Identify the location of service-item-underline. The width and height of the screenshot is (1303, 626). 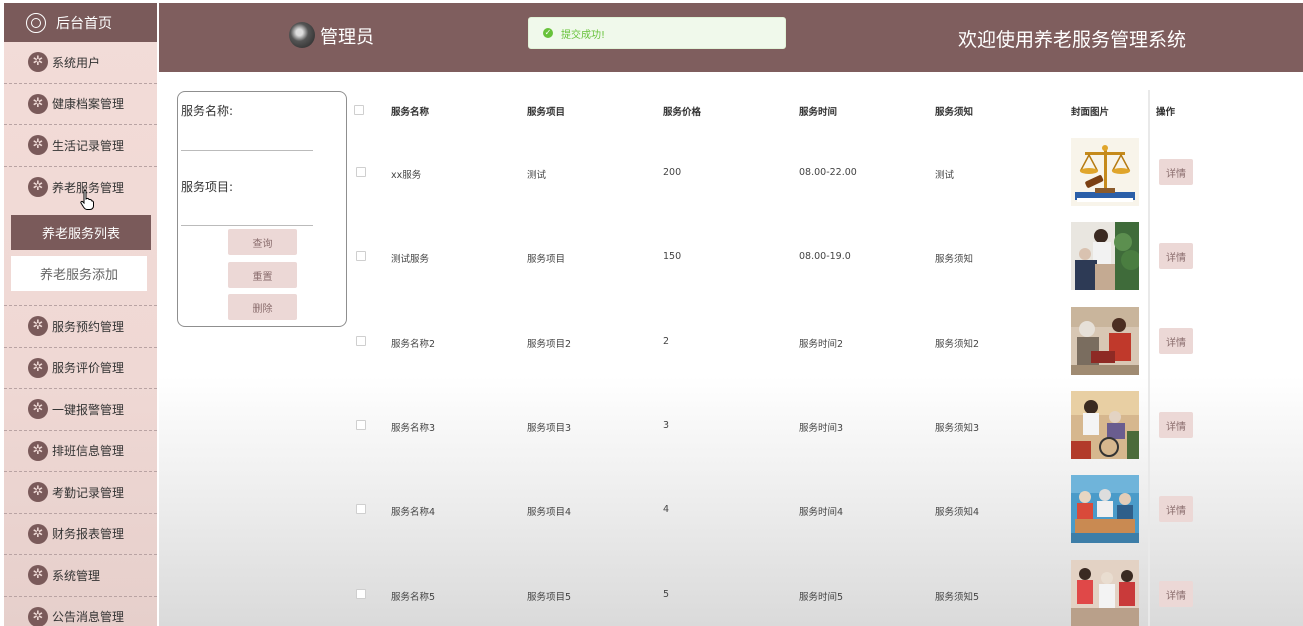
(247, 225).